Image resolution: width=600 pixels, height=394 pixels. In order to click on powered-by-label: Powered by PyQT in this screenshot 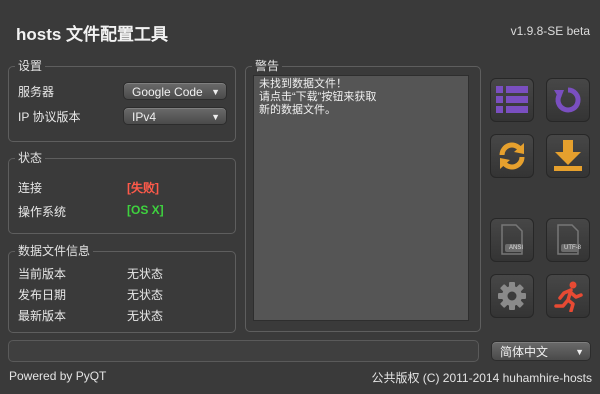, I will do `click(58, 376)`.